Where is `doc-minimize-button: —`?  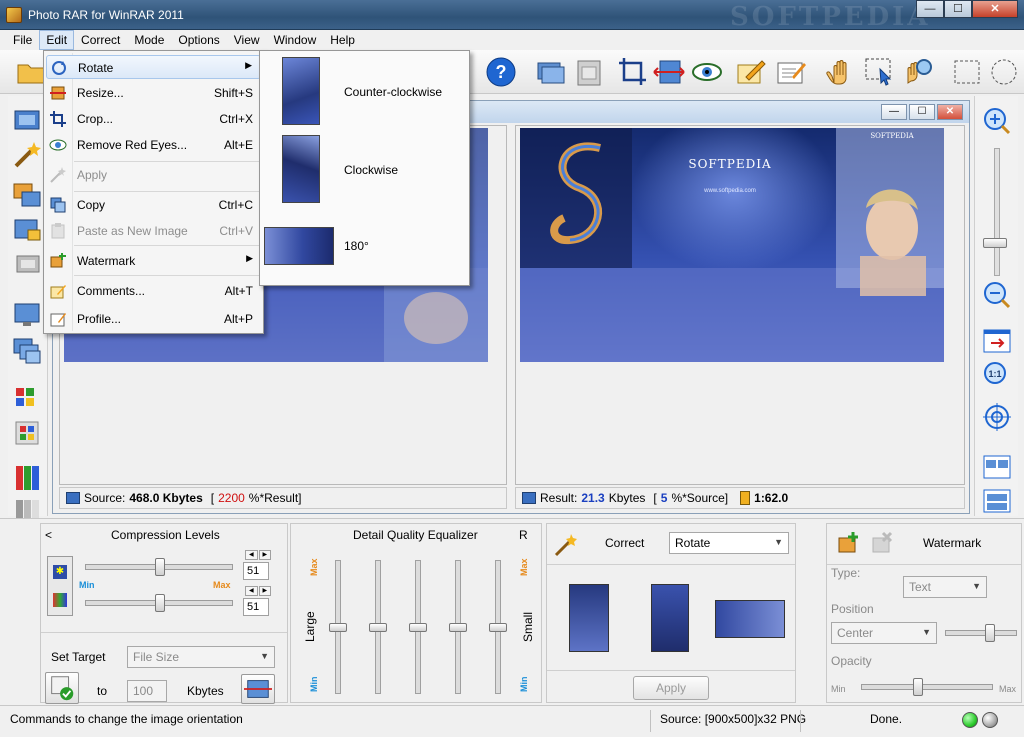 doc-minimize-button: — is located at coordinates (894, 112).